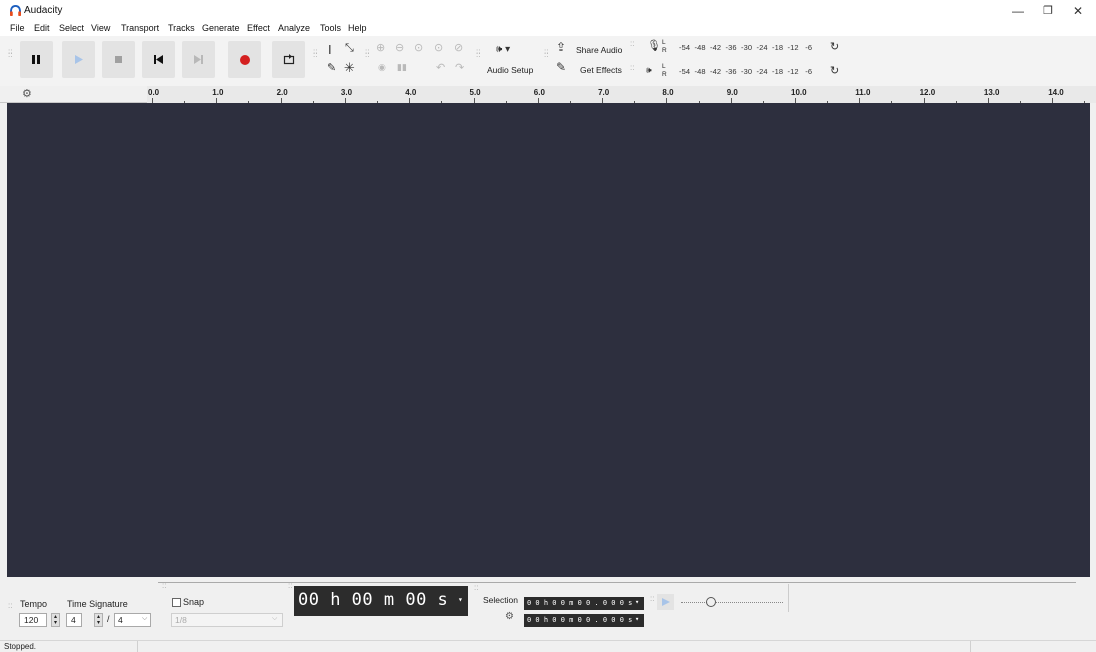 The height and width of the screenshot is (652, 1096). Describe the element at coordinates (927, 92) in the screenshot. I see `ruler-tick-label: 12.0` at that location.